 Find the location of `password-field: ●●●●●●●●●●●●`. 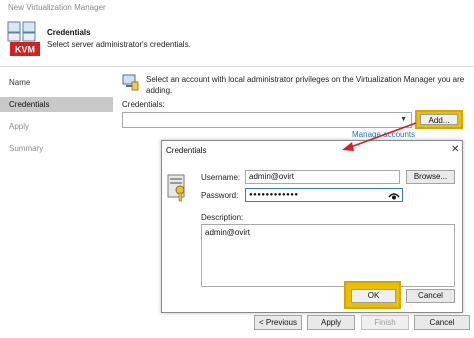

password-field: ●●●●●●●●●●●● is located at coordinates (324, 195).